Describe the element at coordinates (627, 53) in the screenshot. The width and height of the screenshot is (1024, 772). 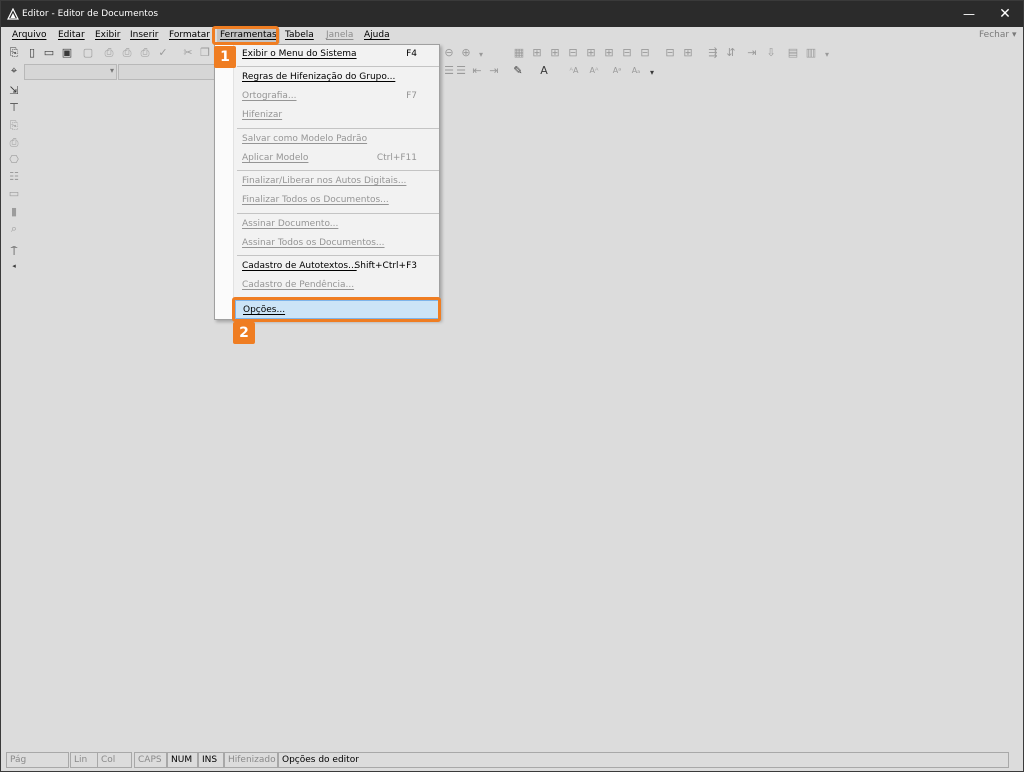
I see `table-delete-row-icon: ⊟` at that location.